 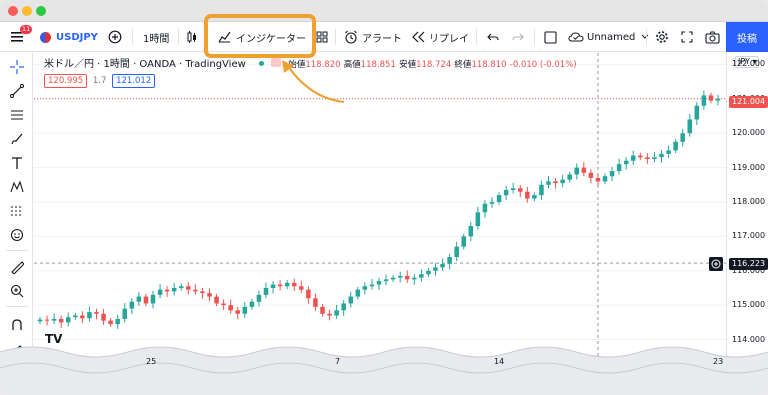 I want to click on interval-button: 1時間, so click(x=156, y=37).